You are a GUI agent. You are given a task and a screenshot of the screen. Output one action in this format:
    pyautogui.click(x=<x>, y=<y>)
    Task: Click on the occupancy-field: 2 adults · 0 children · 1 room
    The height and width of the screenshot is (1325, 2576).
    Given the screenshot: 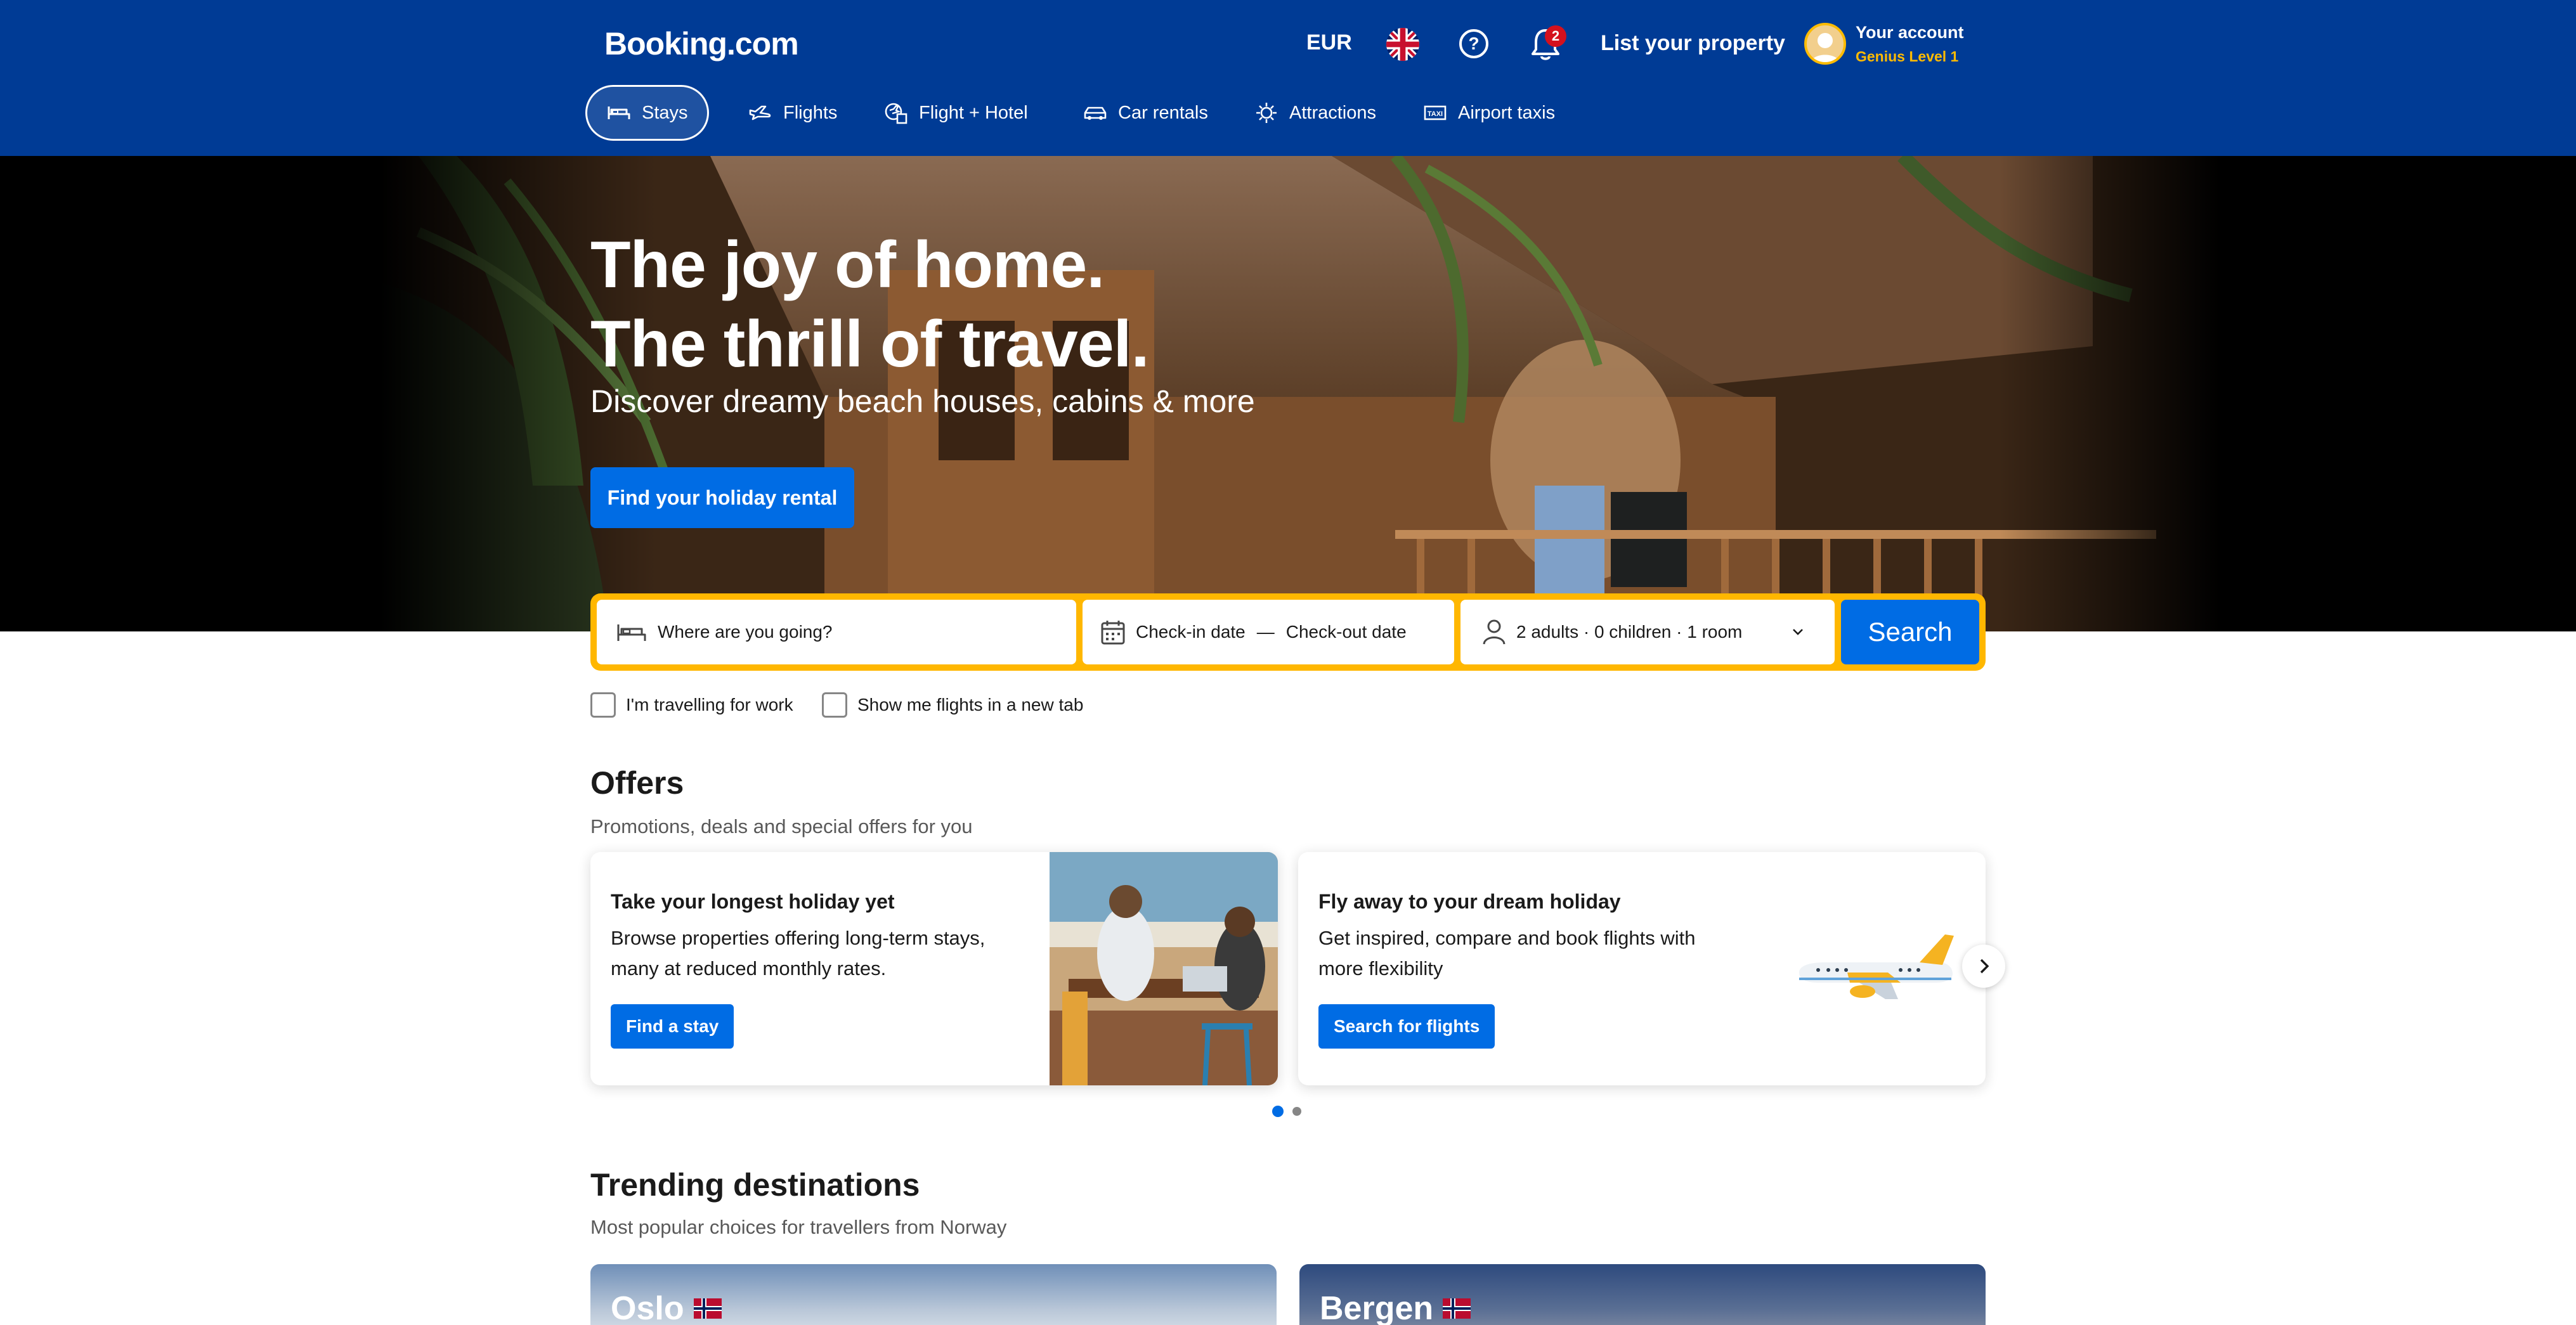 What is the action you would take?
    pyautogui.click(x=1647, y=632)
    